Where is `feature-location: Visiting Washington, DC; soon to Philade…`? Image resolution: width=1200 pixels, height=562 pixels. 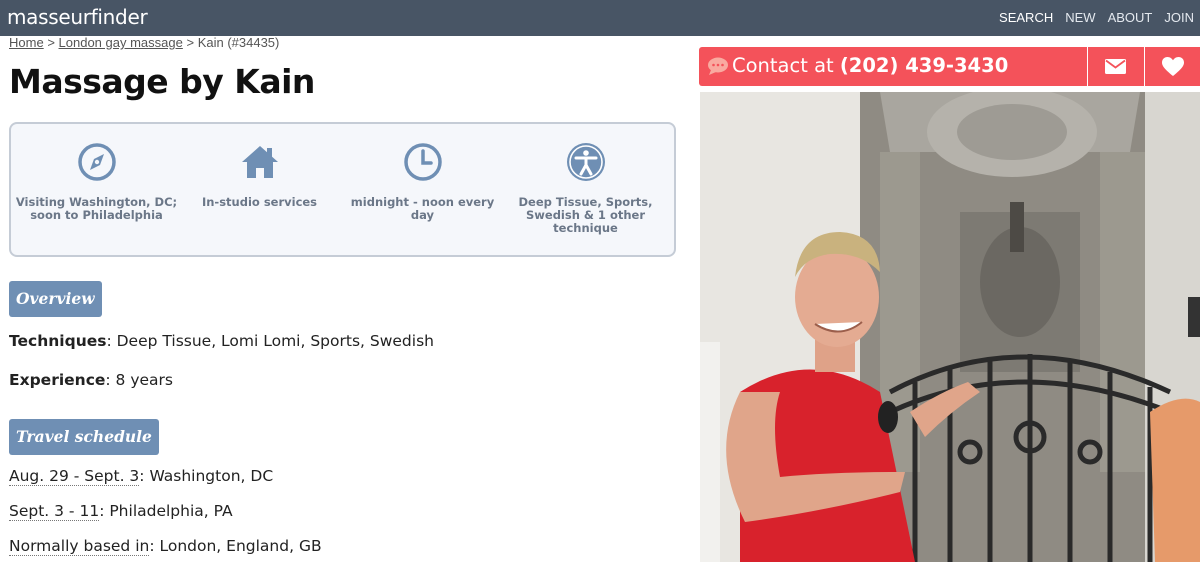
feature-location: Visiting Washington, DC; soon to Philade… is located at coordinates (96, 182).